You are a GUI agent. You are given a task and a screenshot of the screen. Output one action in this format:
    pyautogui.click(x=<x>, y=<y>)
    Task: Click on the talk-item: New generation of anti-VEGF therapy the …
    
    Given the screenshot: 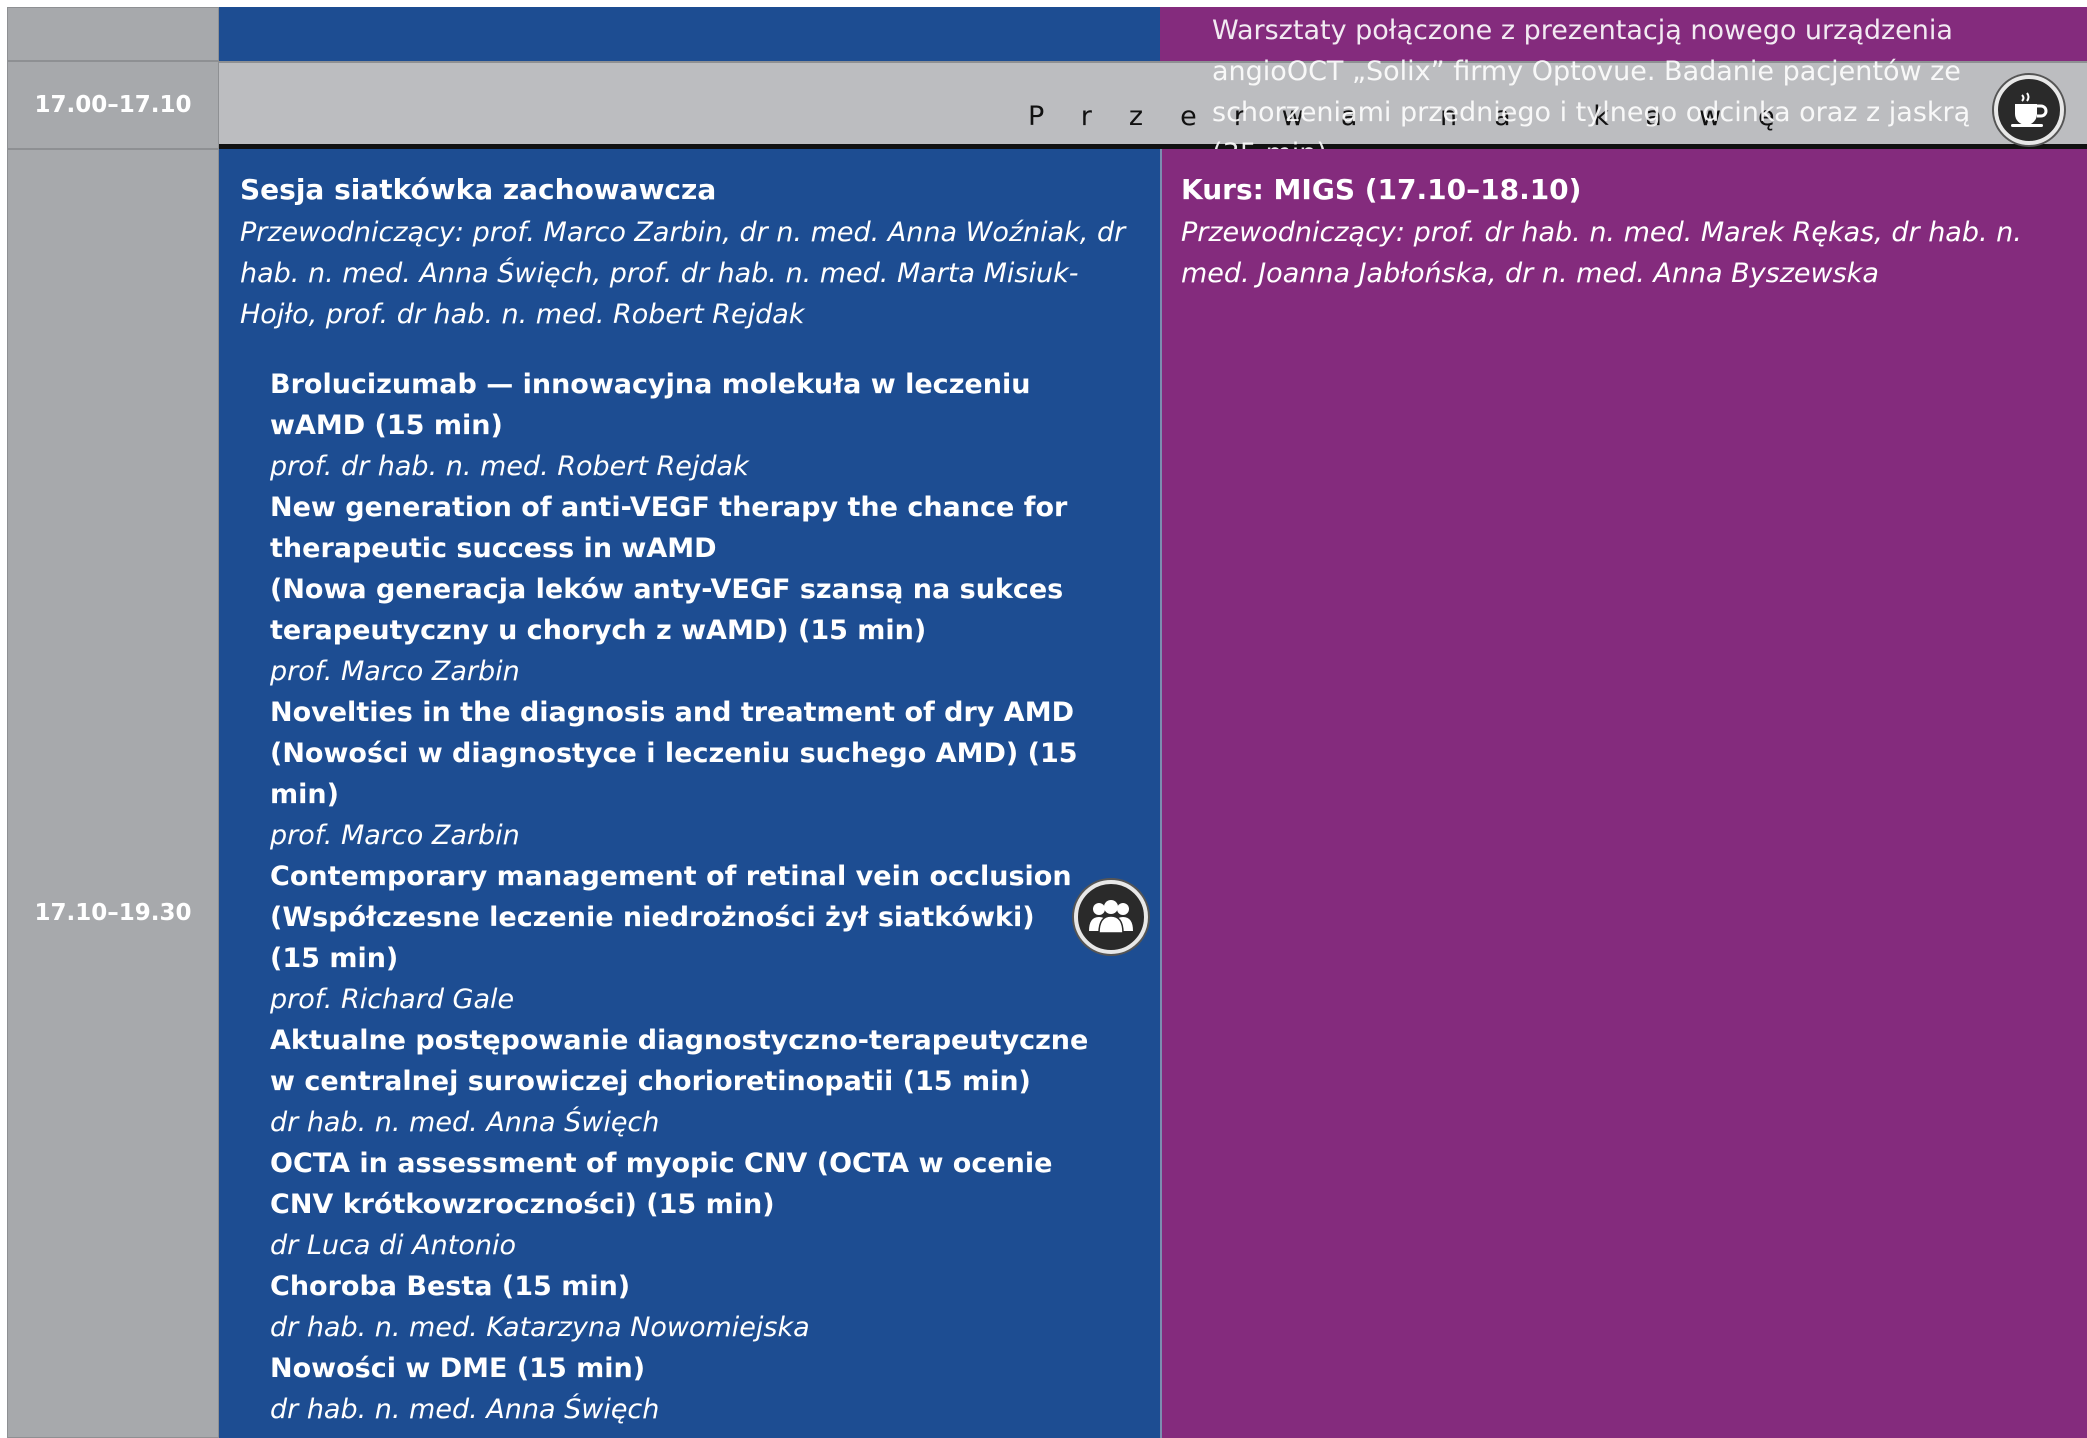 What is the action you would take?
    pyautogui.click(x=680, y=589)
    